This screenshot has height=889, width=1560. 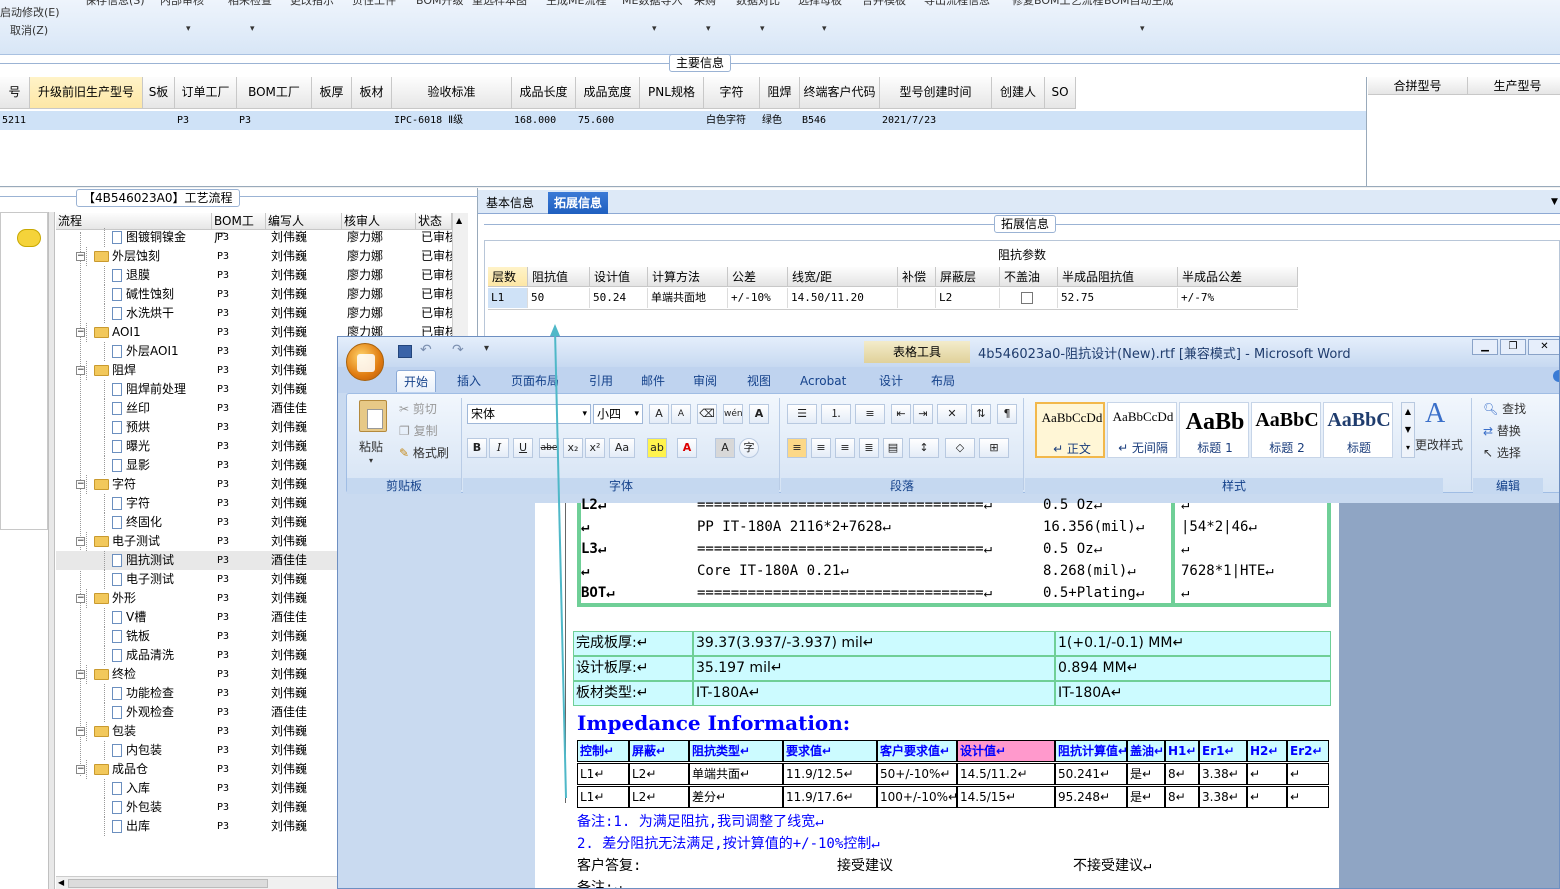 I want to click on main-col-header-10: PNL规格, so click(x=672, y=93).